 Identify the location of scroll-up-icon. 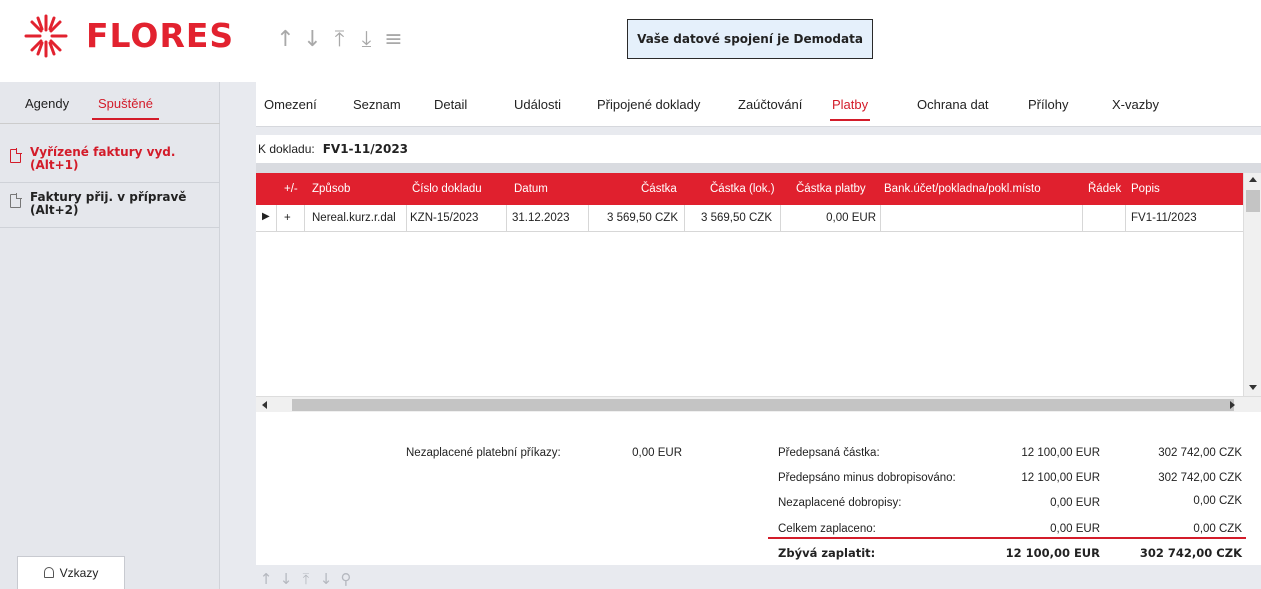
(1253, 179).